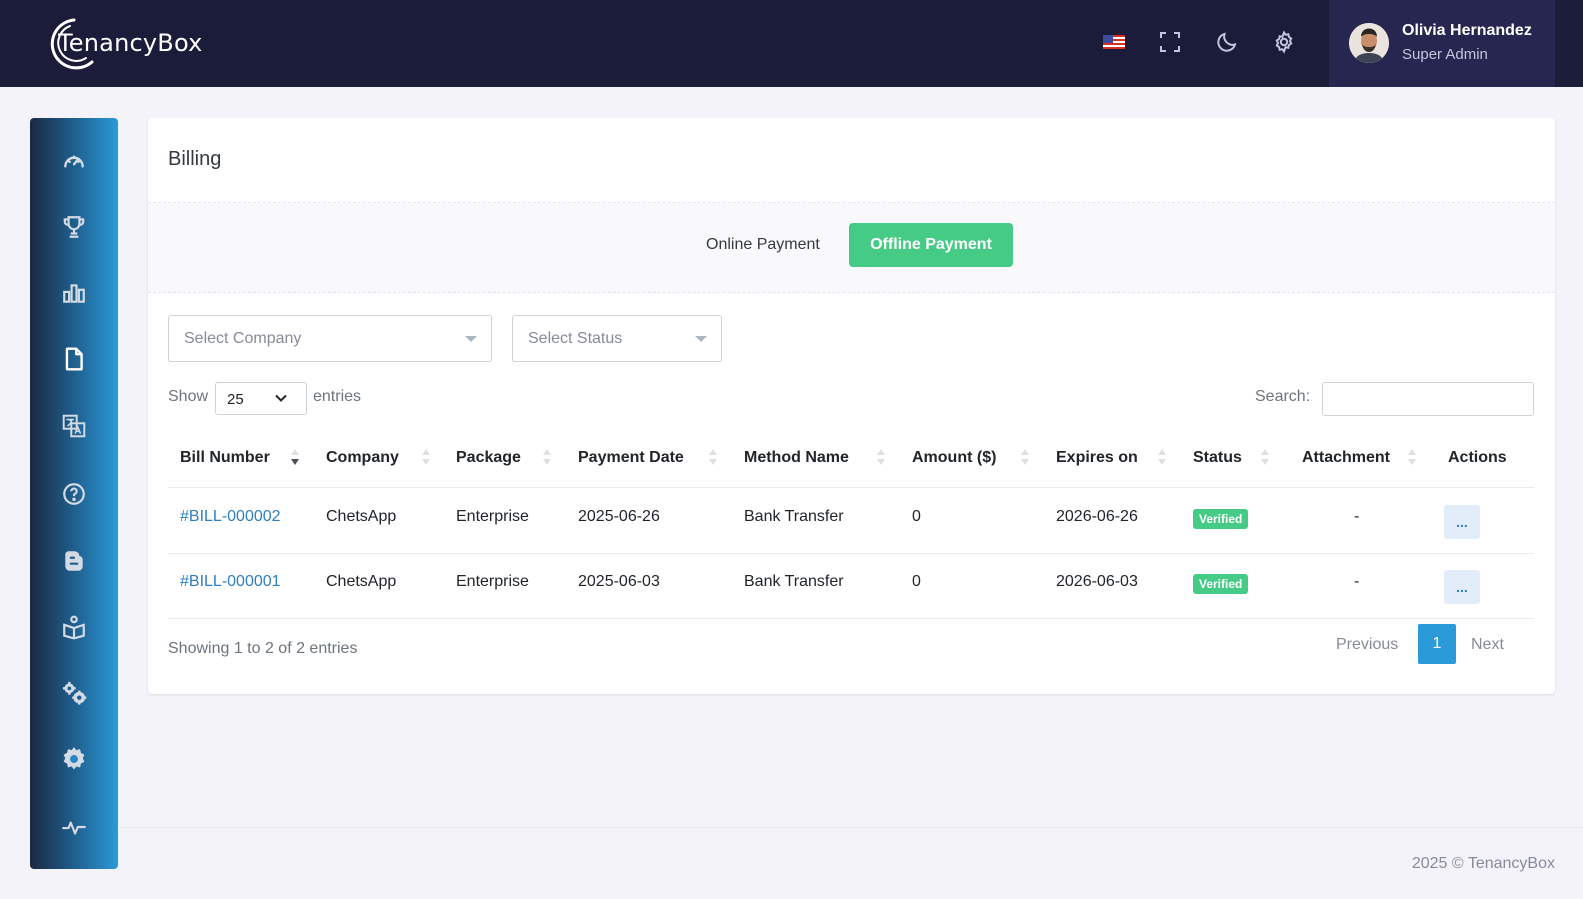 This screenshot has height=899, width=1583. What do you see at coordinates (225, 458) in the screenshot?
I see `th-bill-number: Bill Number` at bounding box center [225, 458].